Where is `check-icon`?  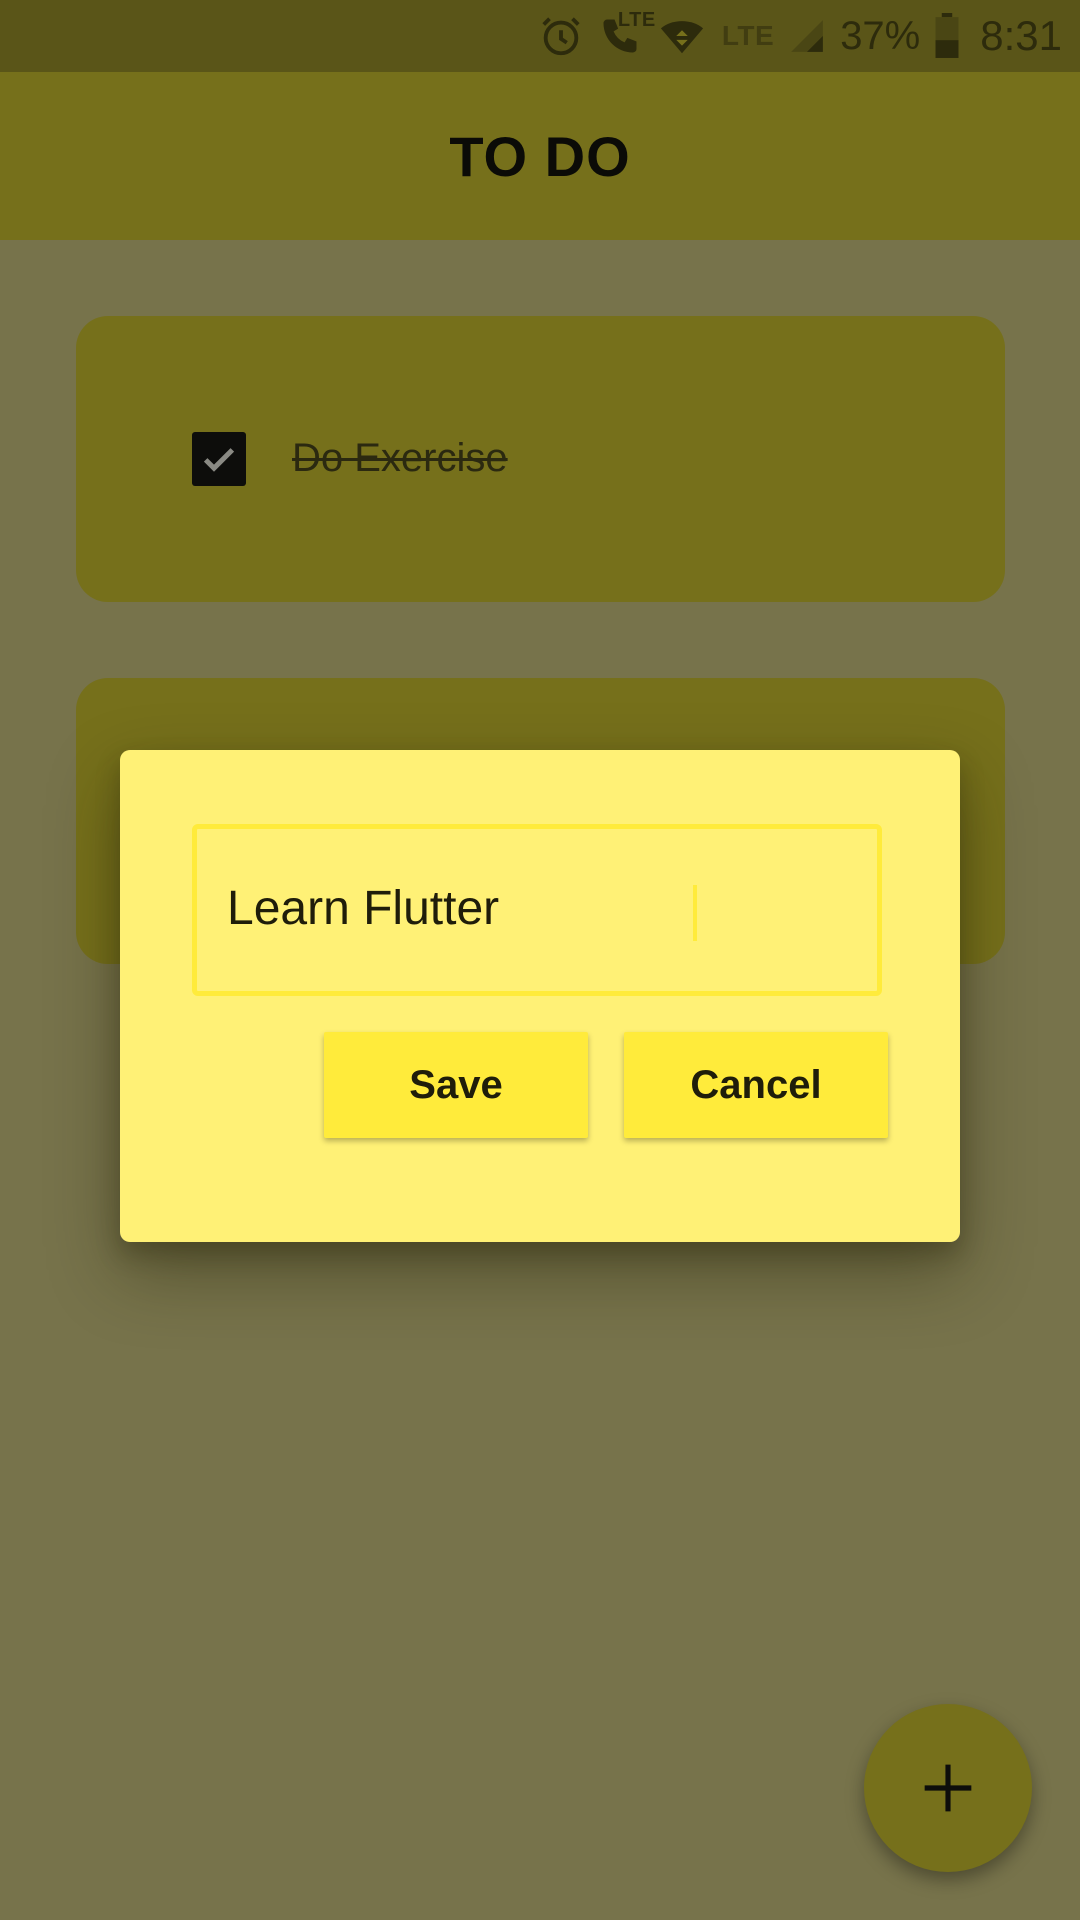 check-icon is located at coordinates (219, 459).